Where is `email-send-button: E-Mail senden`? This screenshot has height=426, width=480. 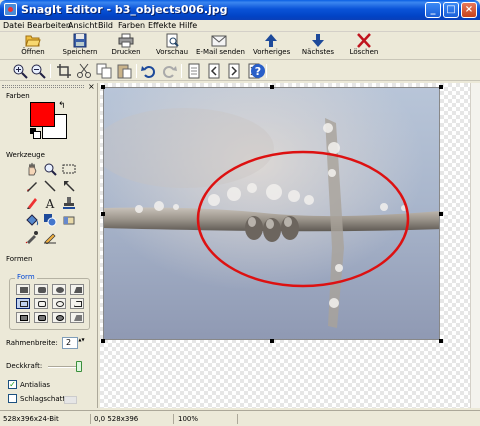
email-send-button: E-Mail senden is located at coordinates (220, 46).